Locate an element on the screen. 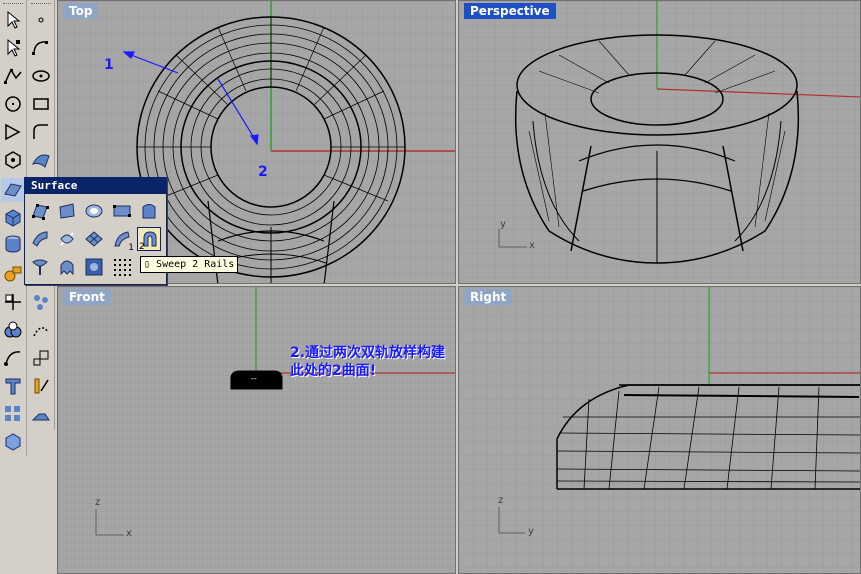 Image resolution: width=861 pixels, height=574 pixels. transform-tools-icon is located at coordinates (13, 274).